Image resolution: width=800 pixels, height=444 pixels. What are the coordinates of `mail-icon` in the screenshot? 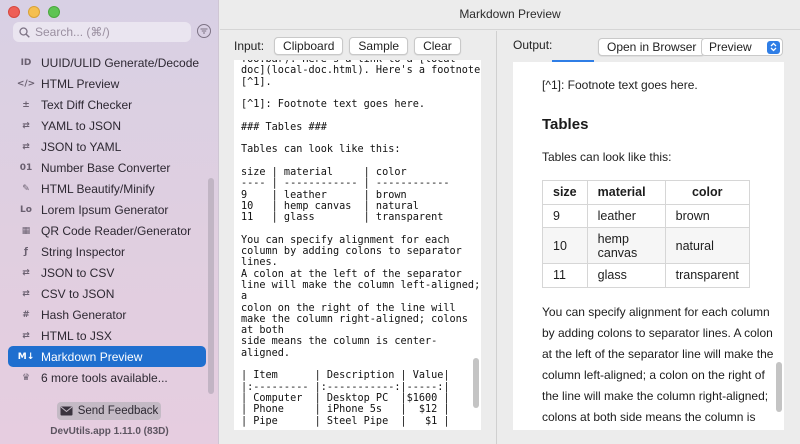 It's located at (66, 411).